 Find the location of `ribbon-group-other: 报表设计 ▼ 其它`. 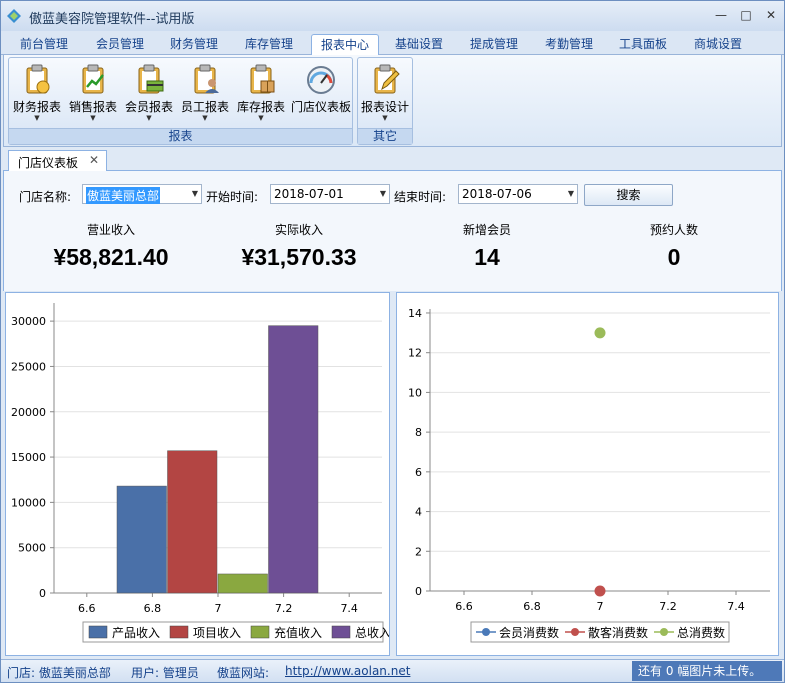

ribbon-group-other: 报表设计 ▼ 其它 is located at coordinates (385, 101).